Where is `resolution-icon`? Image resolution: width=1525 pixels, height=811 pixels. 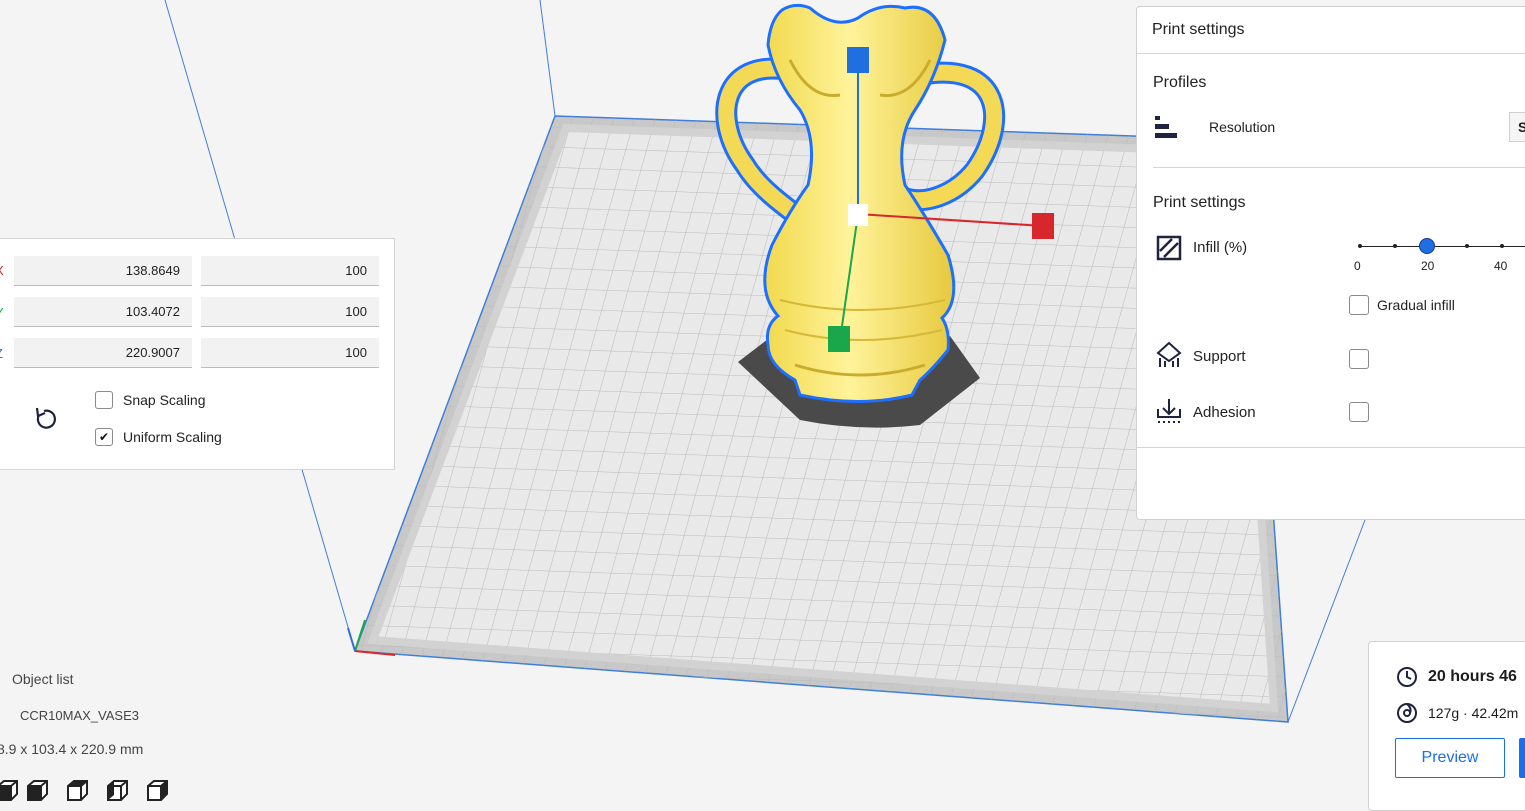 resolution-icon is located at coordinates (1166, 127).